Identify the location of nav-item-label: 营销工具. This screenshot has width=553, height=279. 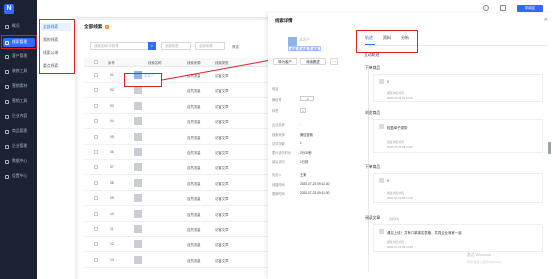
(20, 101).